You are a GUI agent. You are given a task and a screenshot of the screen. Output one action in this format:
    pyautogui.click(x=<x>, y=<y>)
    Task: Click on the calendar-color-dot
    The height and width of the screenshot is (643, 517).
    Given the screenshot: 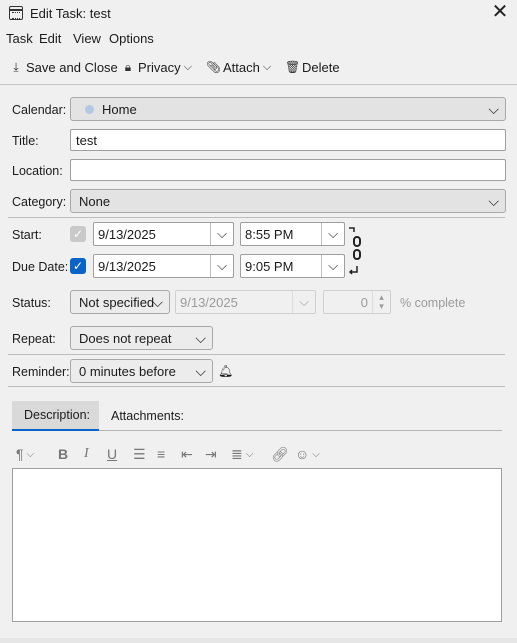 What is the action you would take?
    pyautogui.click(x=89, y=109)
    